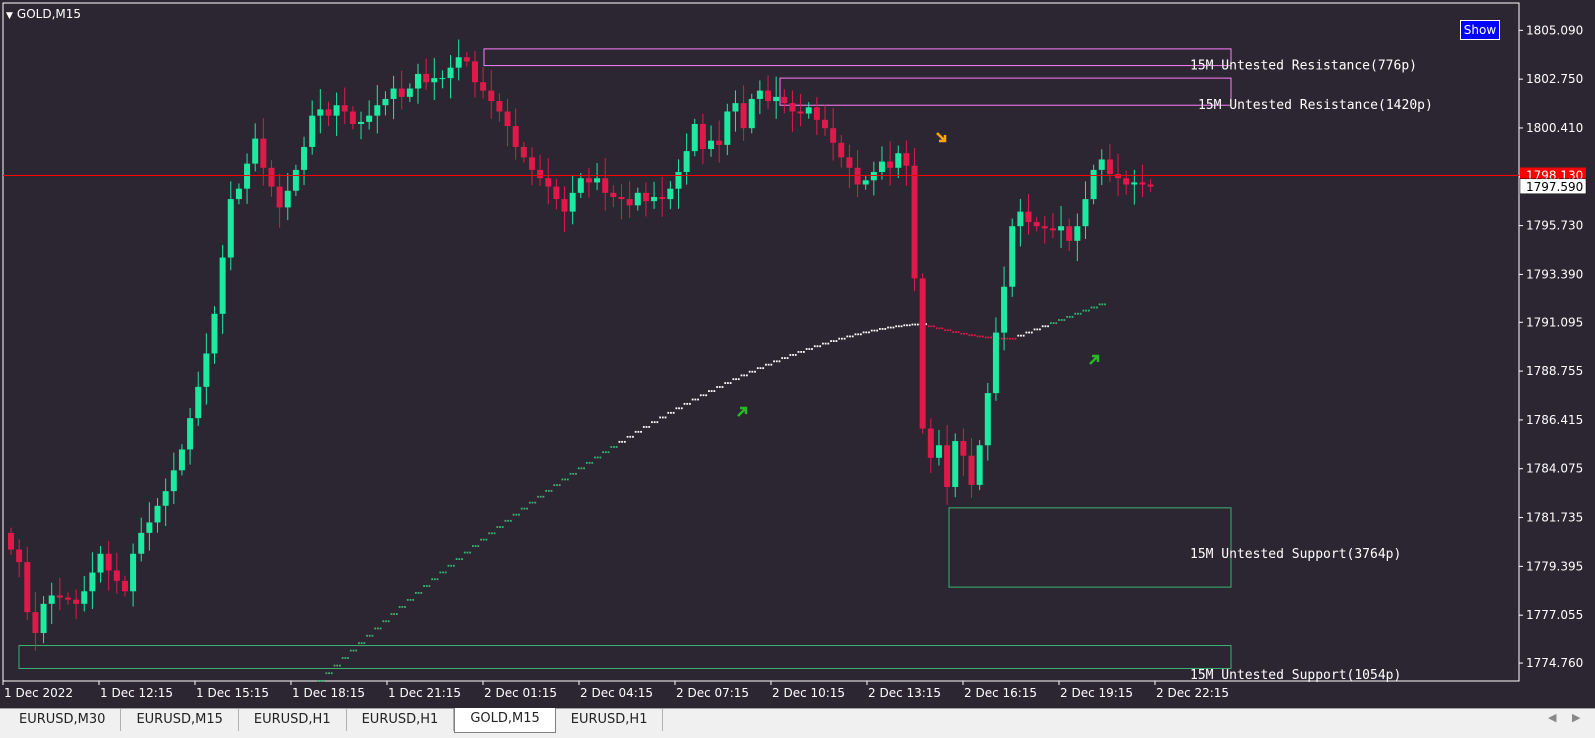 The image size is (1595, 738). Describe the element at coordinates (1576, 717) in the screenshot. I see `scroll-right-icon: ▶` at that location.